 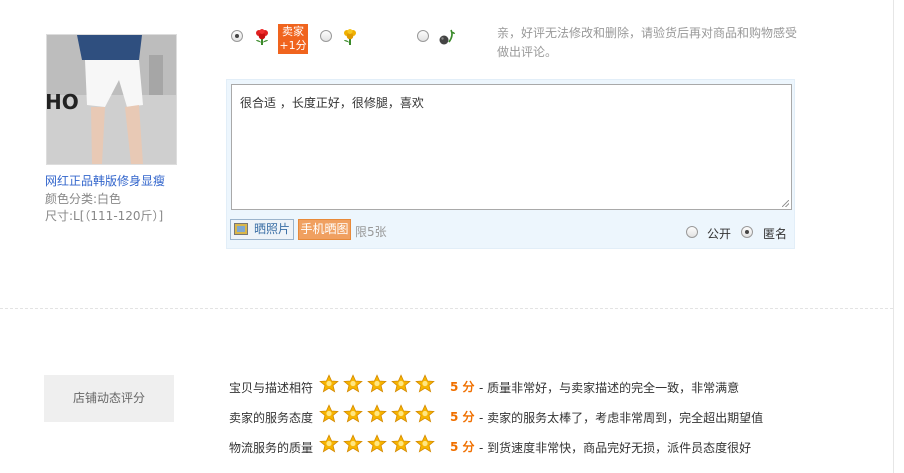 What do you see at coordinates (293, 31) in the screenshot?
I see `seller-badge-line1: 卖家` at bounding box center [293, 31].